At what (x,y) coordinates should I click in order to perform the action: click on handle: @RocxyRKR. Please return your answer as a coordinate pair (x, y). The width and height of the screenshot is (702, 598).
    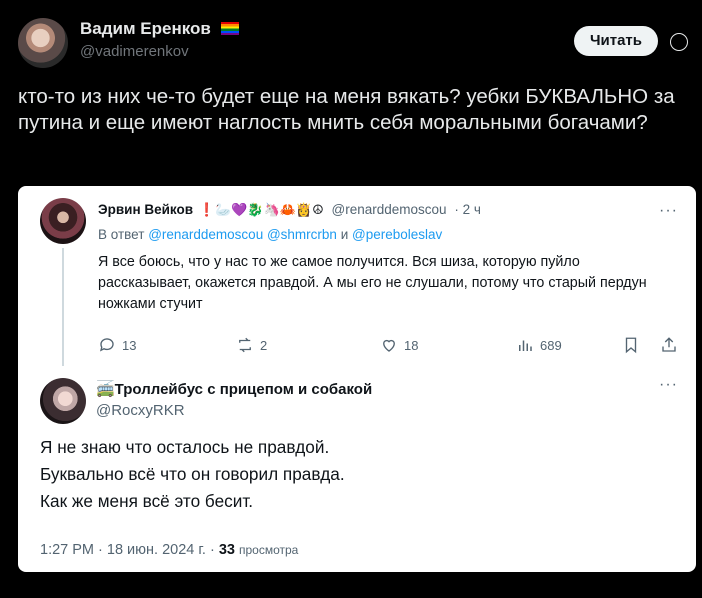
    Looking at the image, I should click on (140, 410).